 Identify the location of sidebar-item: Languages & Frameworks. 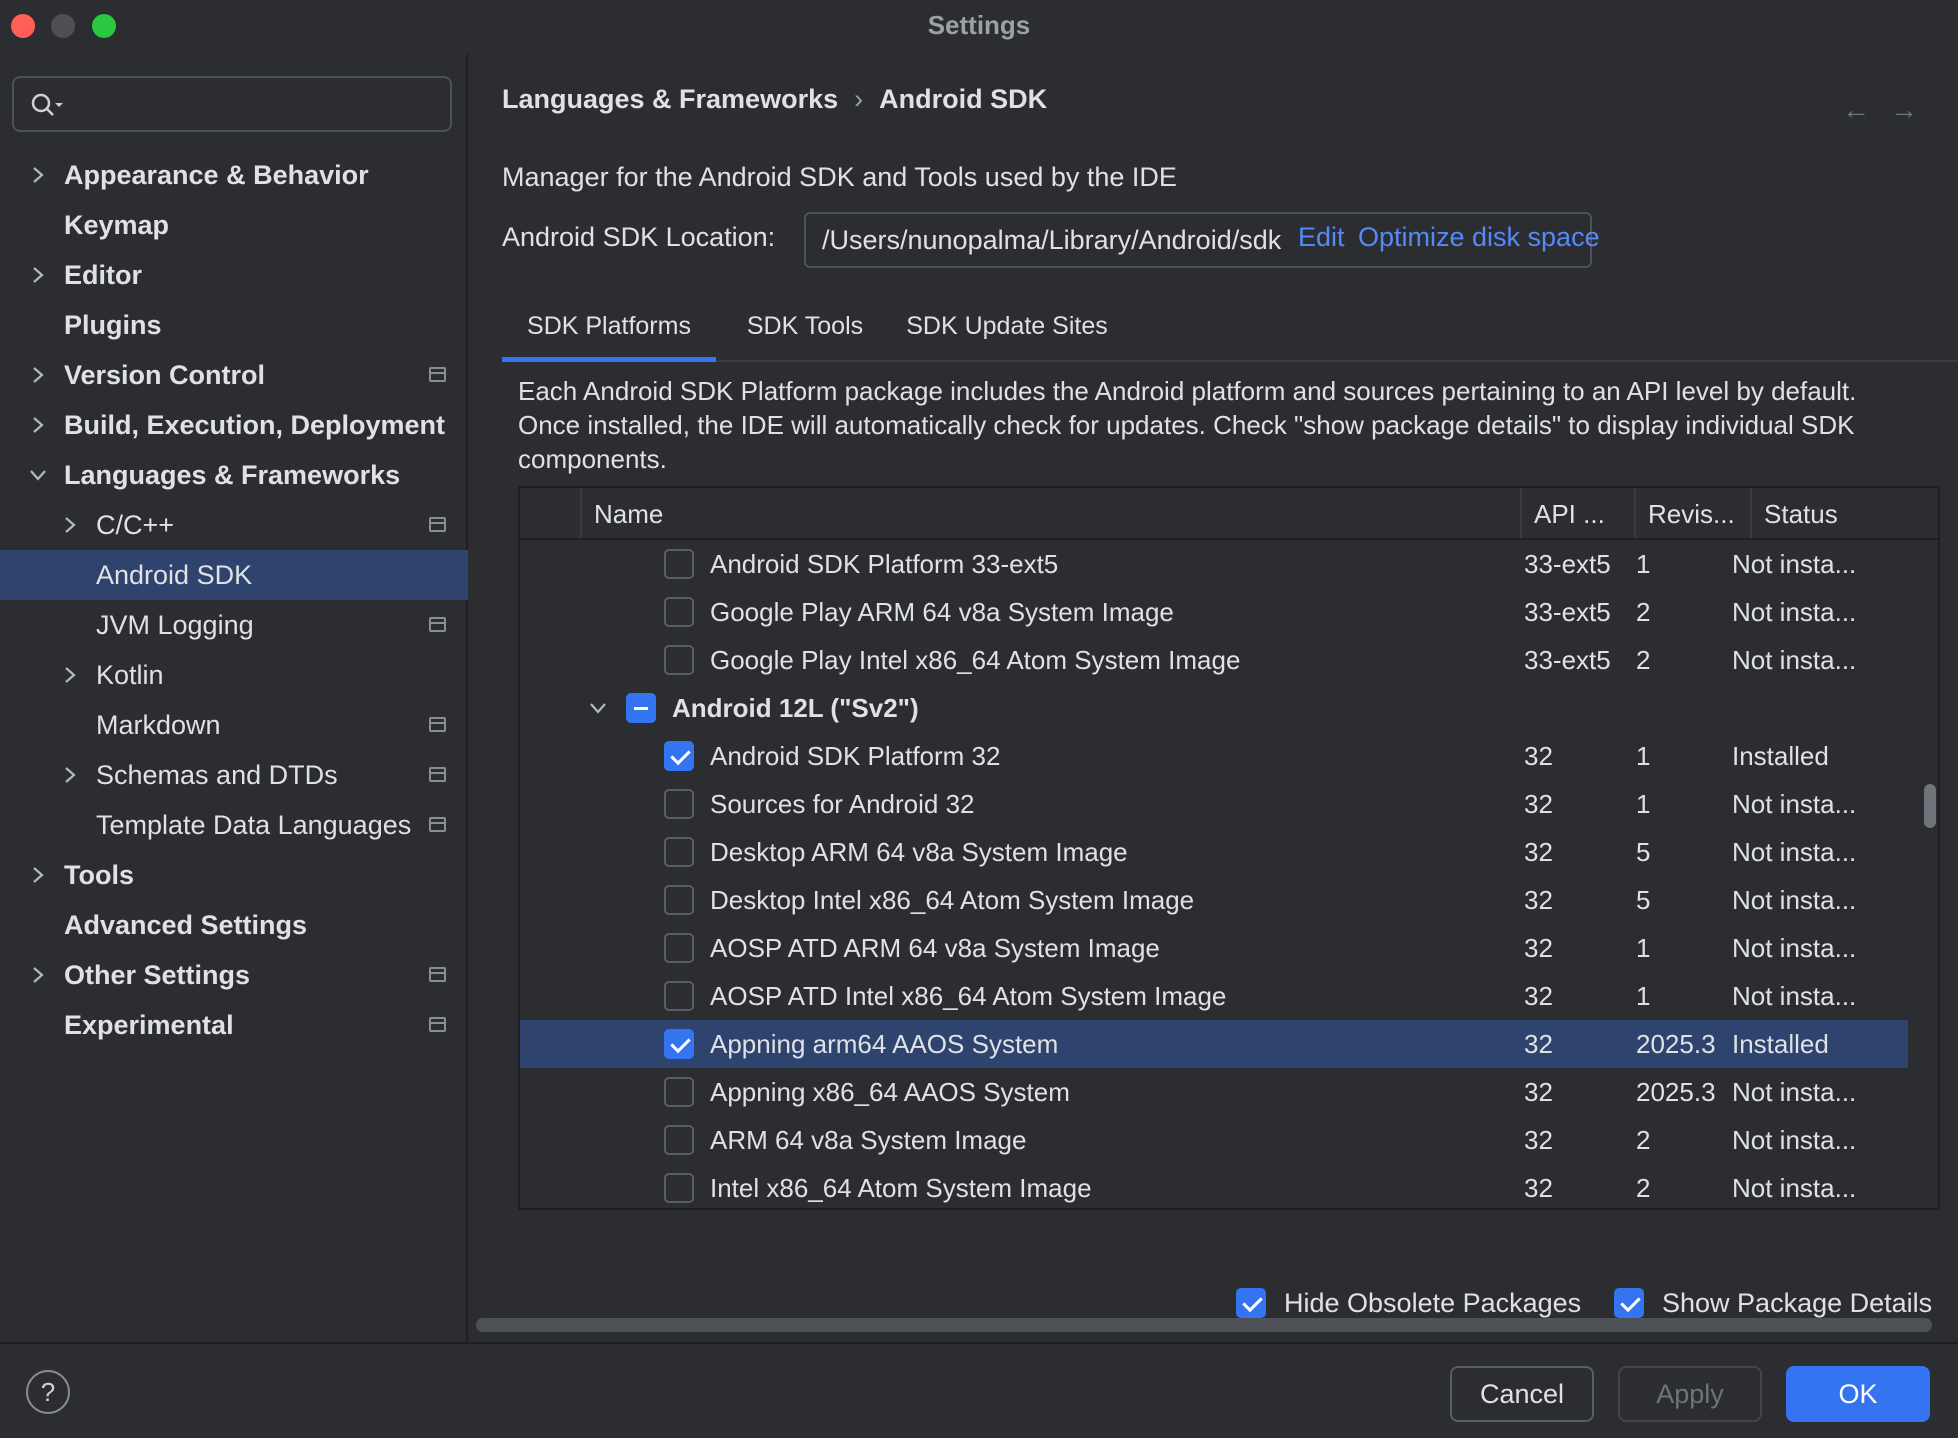
(234, 475).